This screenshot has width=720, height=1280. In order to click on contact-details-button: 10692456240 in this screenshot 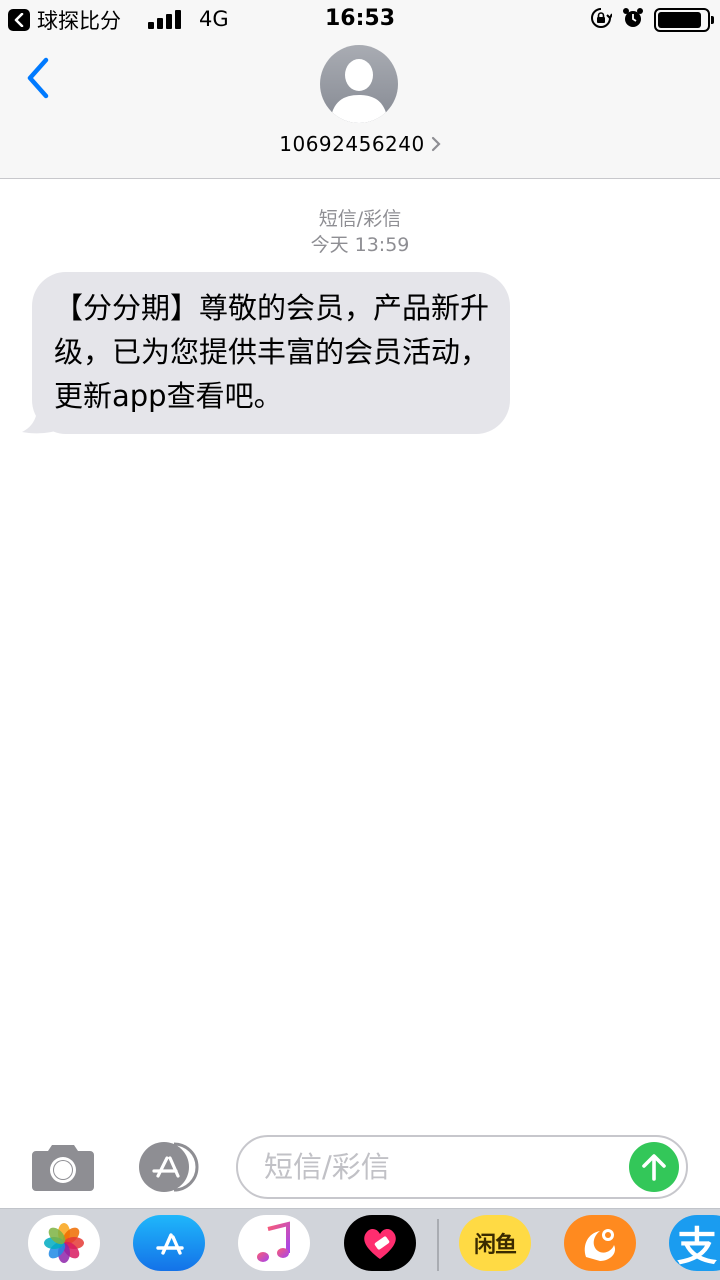, I will do `click(360, 144)`.